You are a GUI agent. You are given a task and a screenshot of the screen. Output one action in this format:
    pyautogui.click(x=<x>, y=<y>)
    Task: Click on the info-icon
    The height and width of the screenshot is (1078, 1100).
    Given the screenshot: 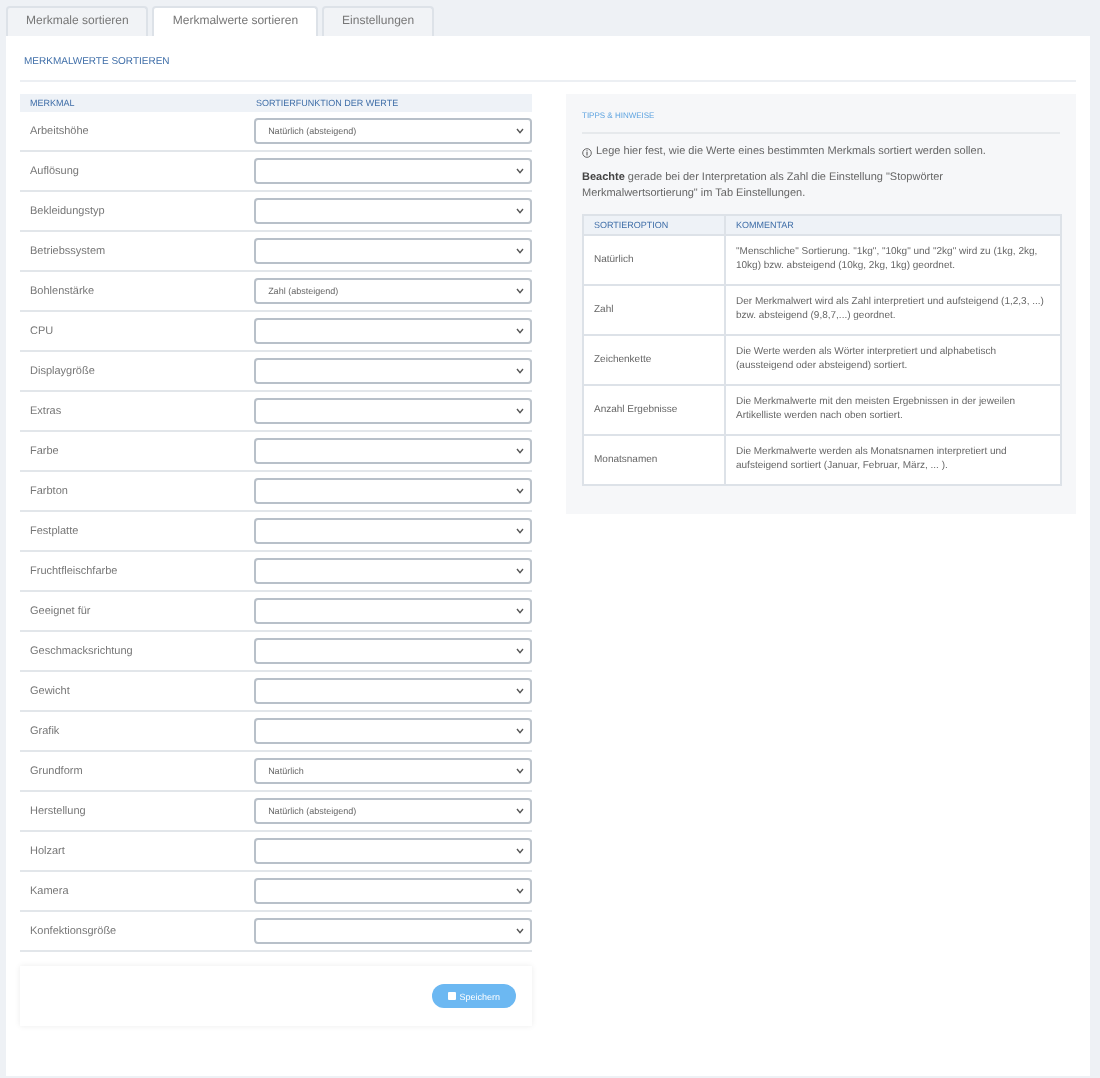 What is the action you would take?
    pyautogui.click(x=587, y=152)
    